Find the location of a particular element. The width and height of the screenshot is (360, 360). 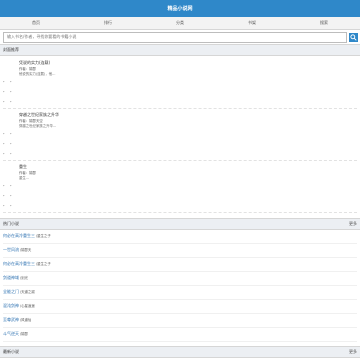

book-author: 作者：锦瑟天空 is located at coordinates (31, 120).